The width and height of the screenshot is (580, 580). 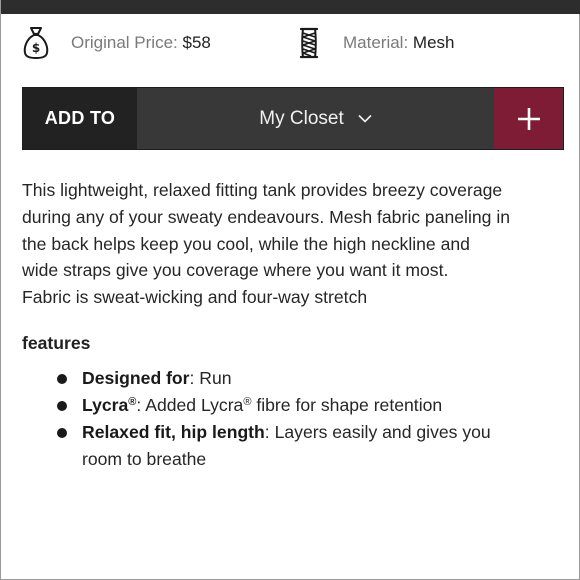 What do you see at coordinates (105, 405) in the screenshot?
I see `feature-title: Lycra` at bounding box center [105, 405].